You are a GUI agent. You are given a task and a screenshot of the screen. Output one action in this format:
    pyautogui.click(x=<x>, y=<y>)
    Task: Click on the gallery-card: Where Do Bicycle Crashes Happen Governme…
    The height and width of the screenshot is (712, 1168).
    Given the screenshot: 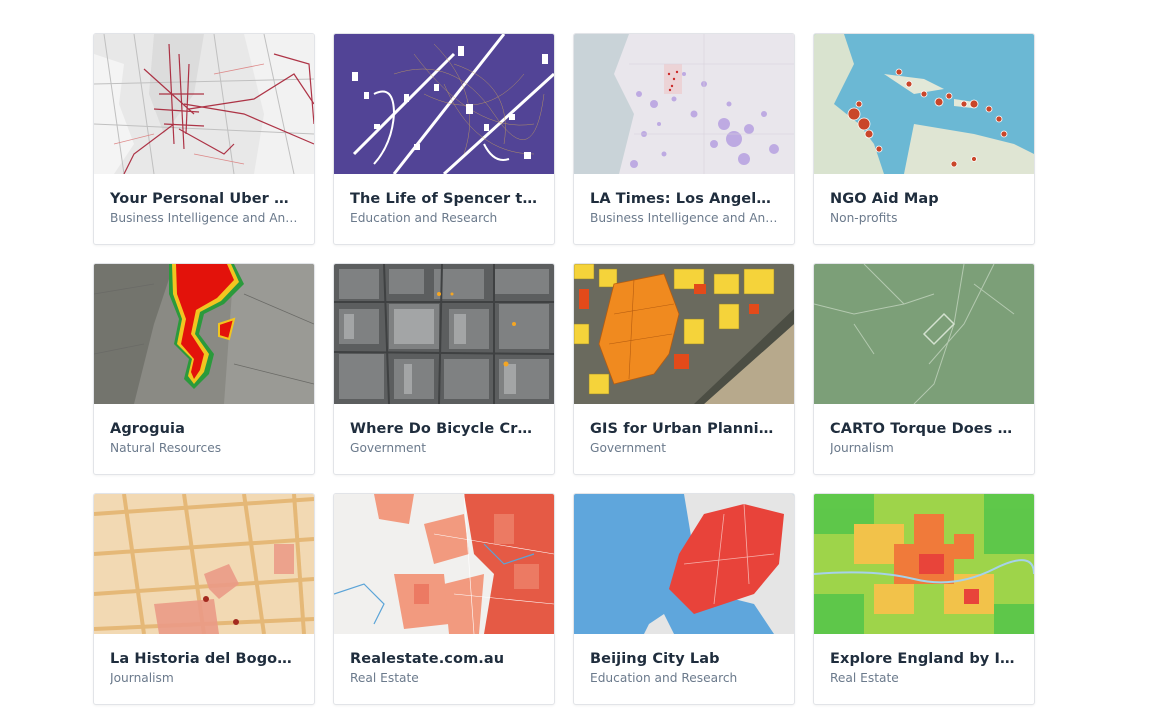 What is the action you would take?
    pyautogui.click(x=444, y=369)
    